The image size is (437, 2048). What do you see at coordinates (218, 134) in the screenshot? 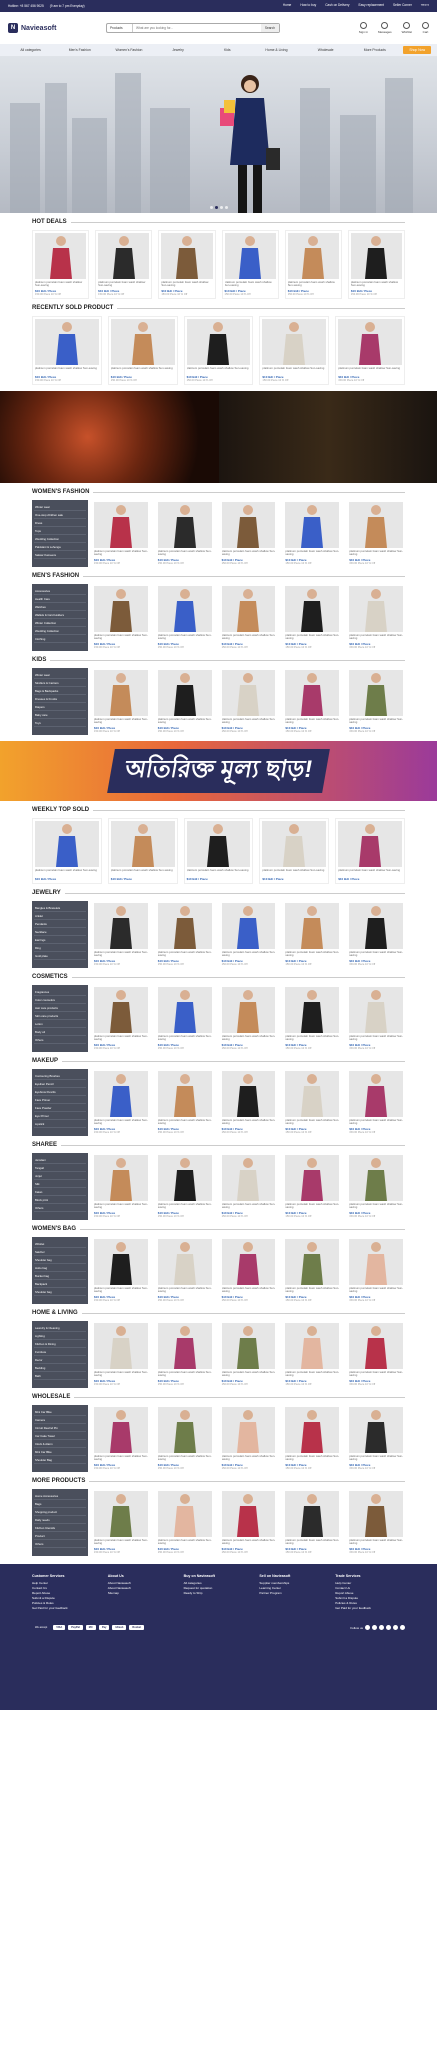
I see `hero-banner` at bounding box center [218, 134].